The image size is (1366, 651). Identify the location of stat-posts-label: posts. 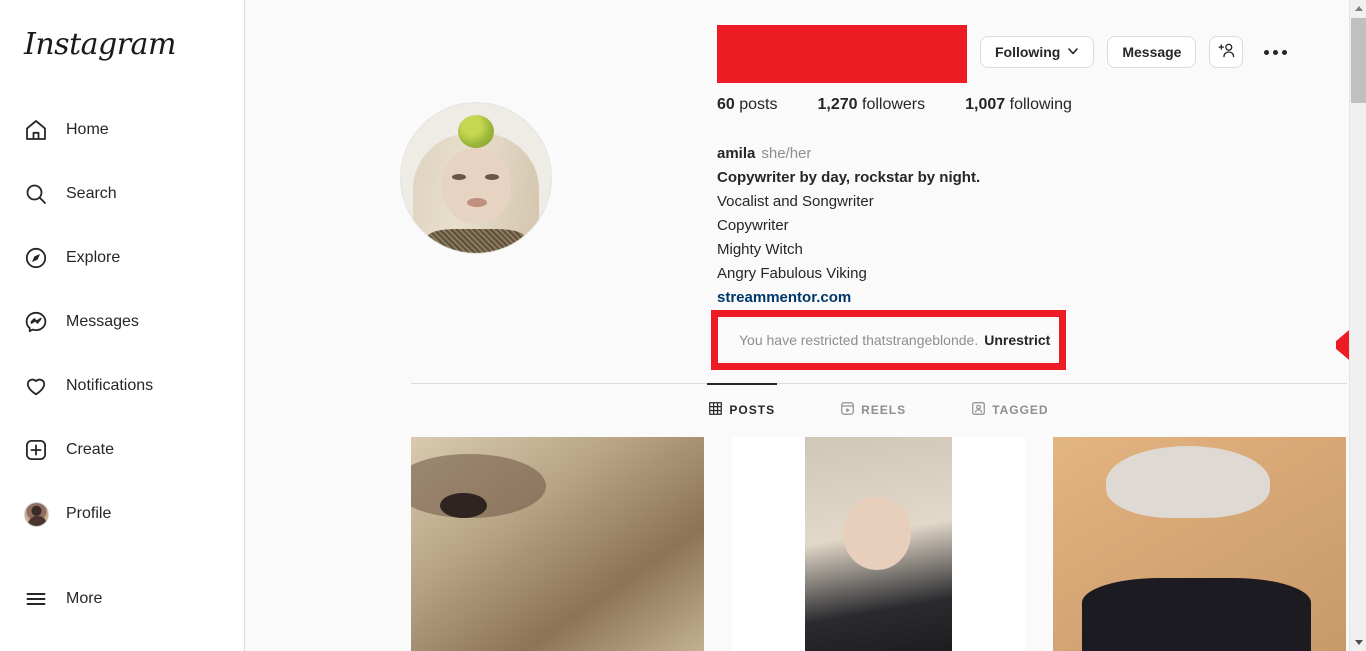
(758, 104).